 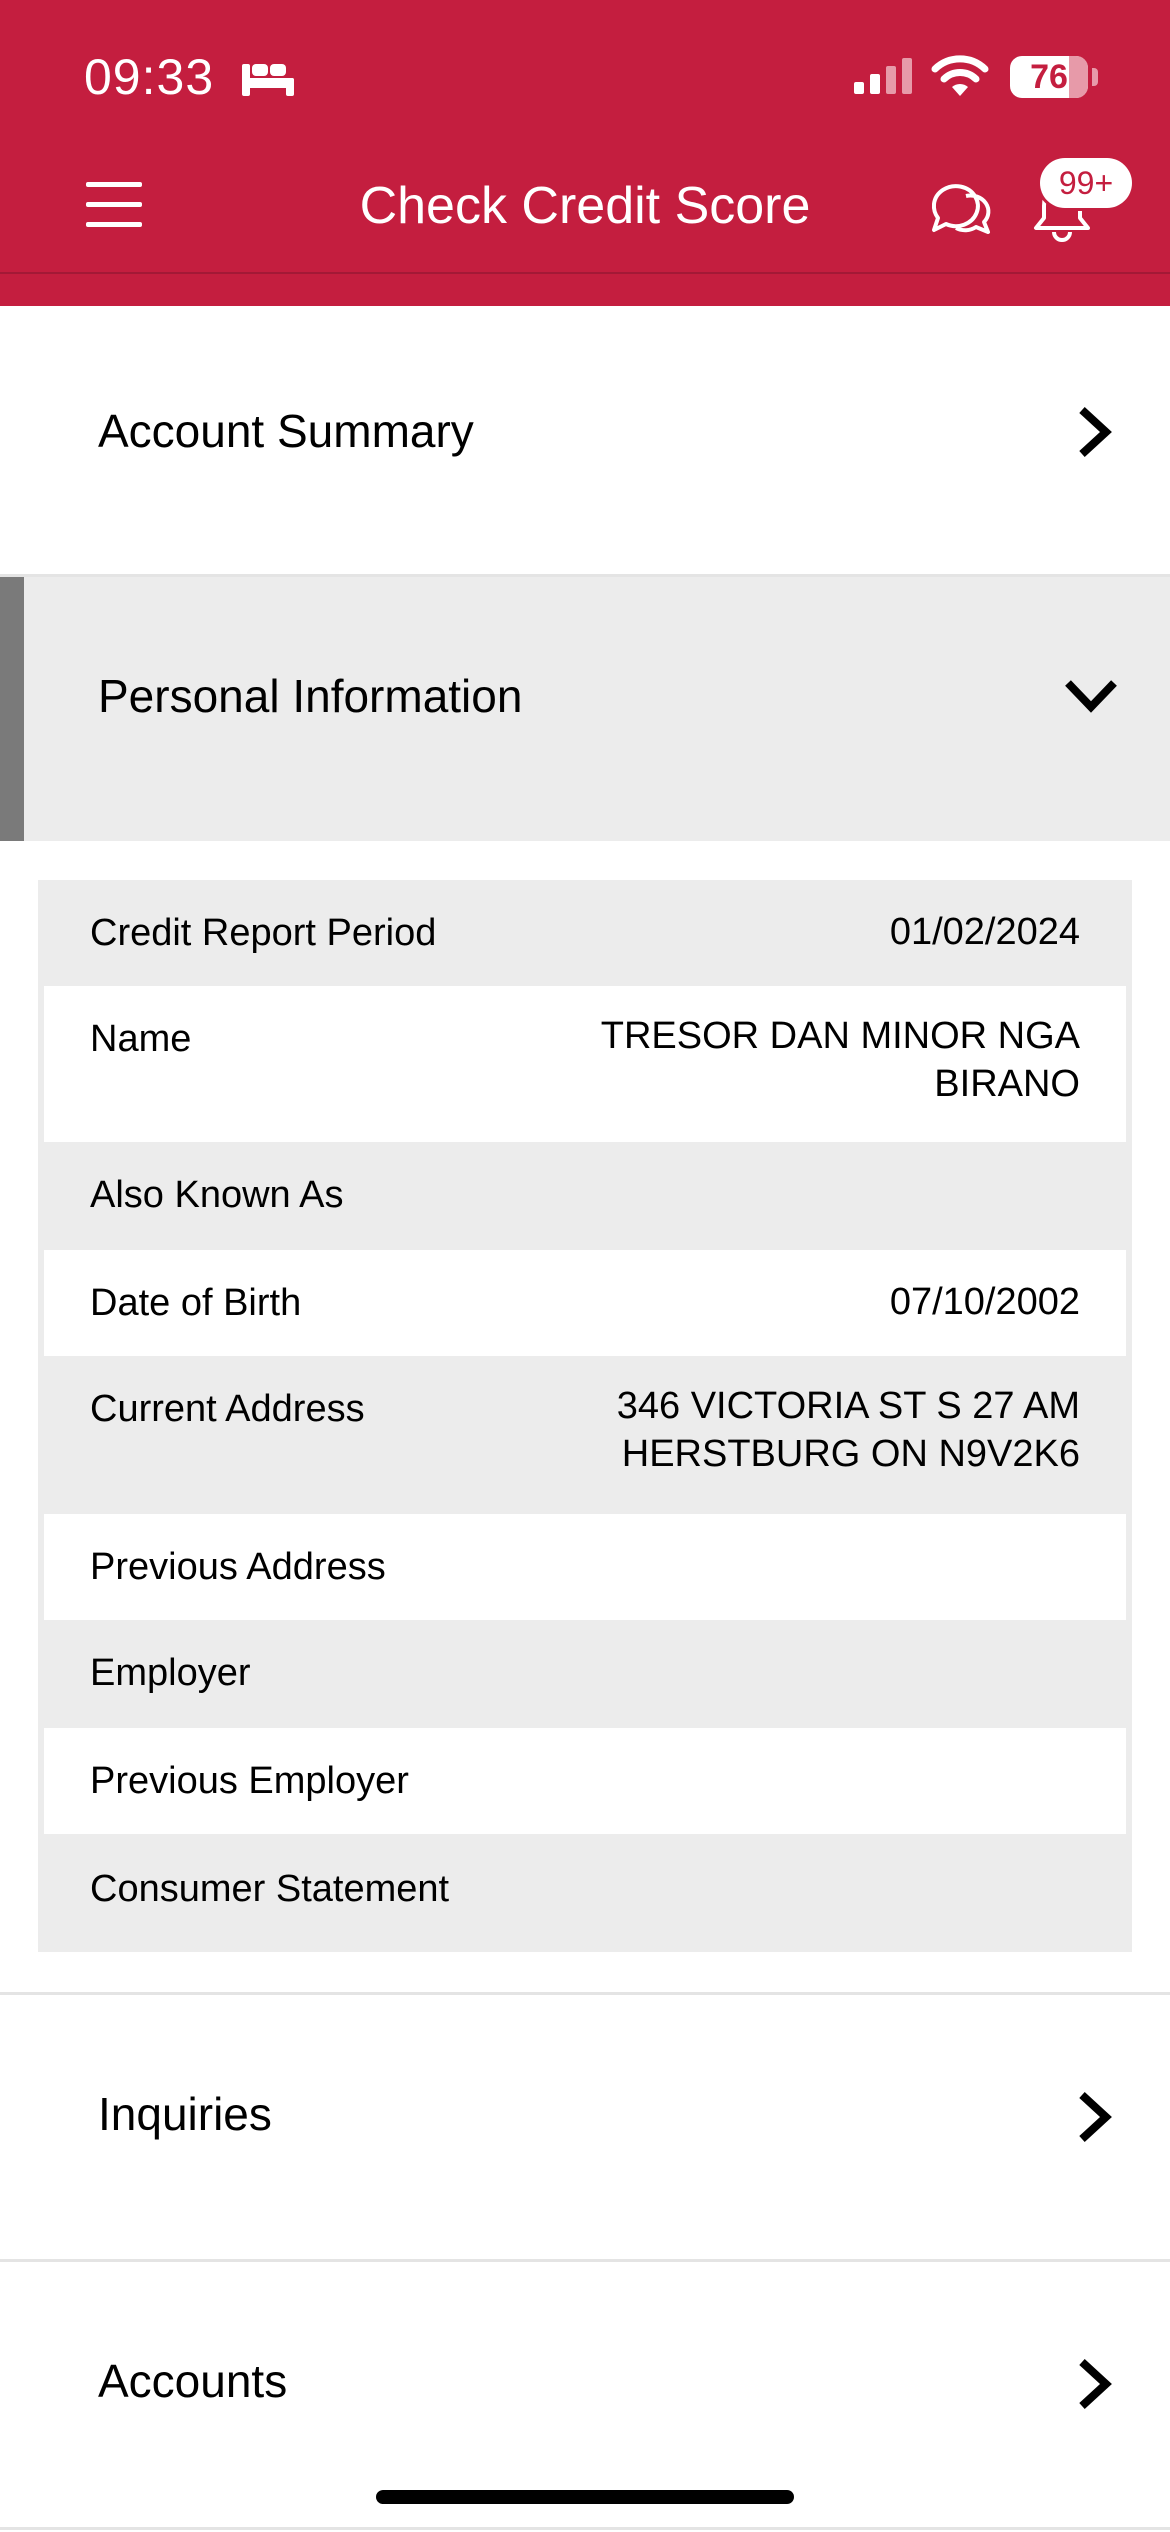 I want to click on row-value-line: 346 VICTORIA ST S 27 AM, so click(x=848, y=1406).